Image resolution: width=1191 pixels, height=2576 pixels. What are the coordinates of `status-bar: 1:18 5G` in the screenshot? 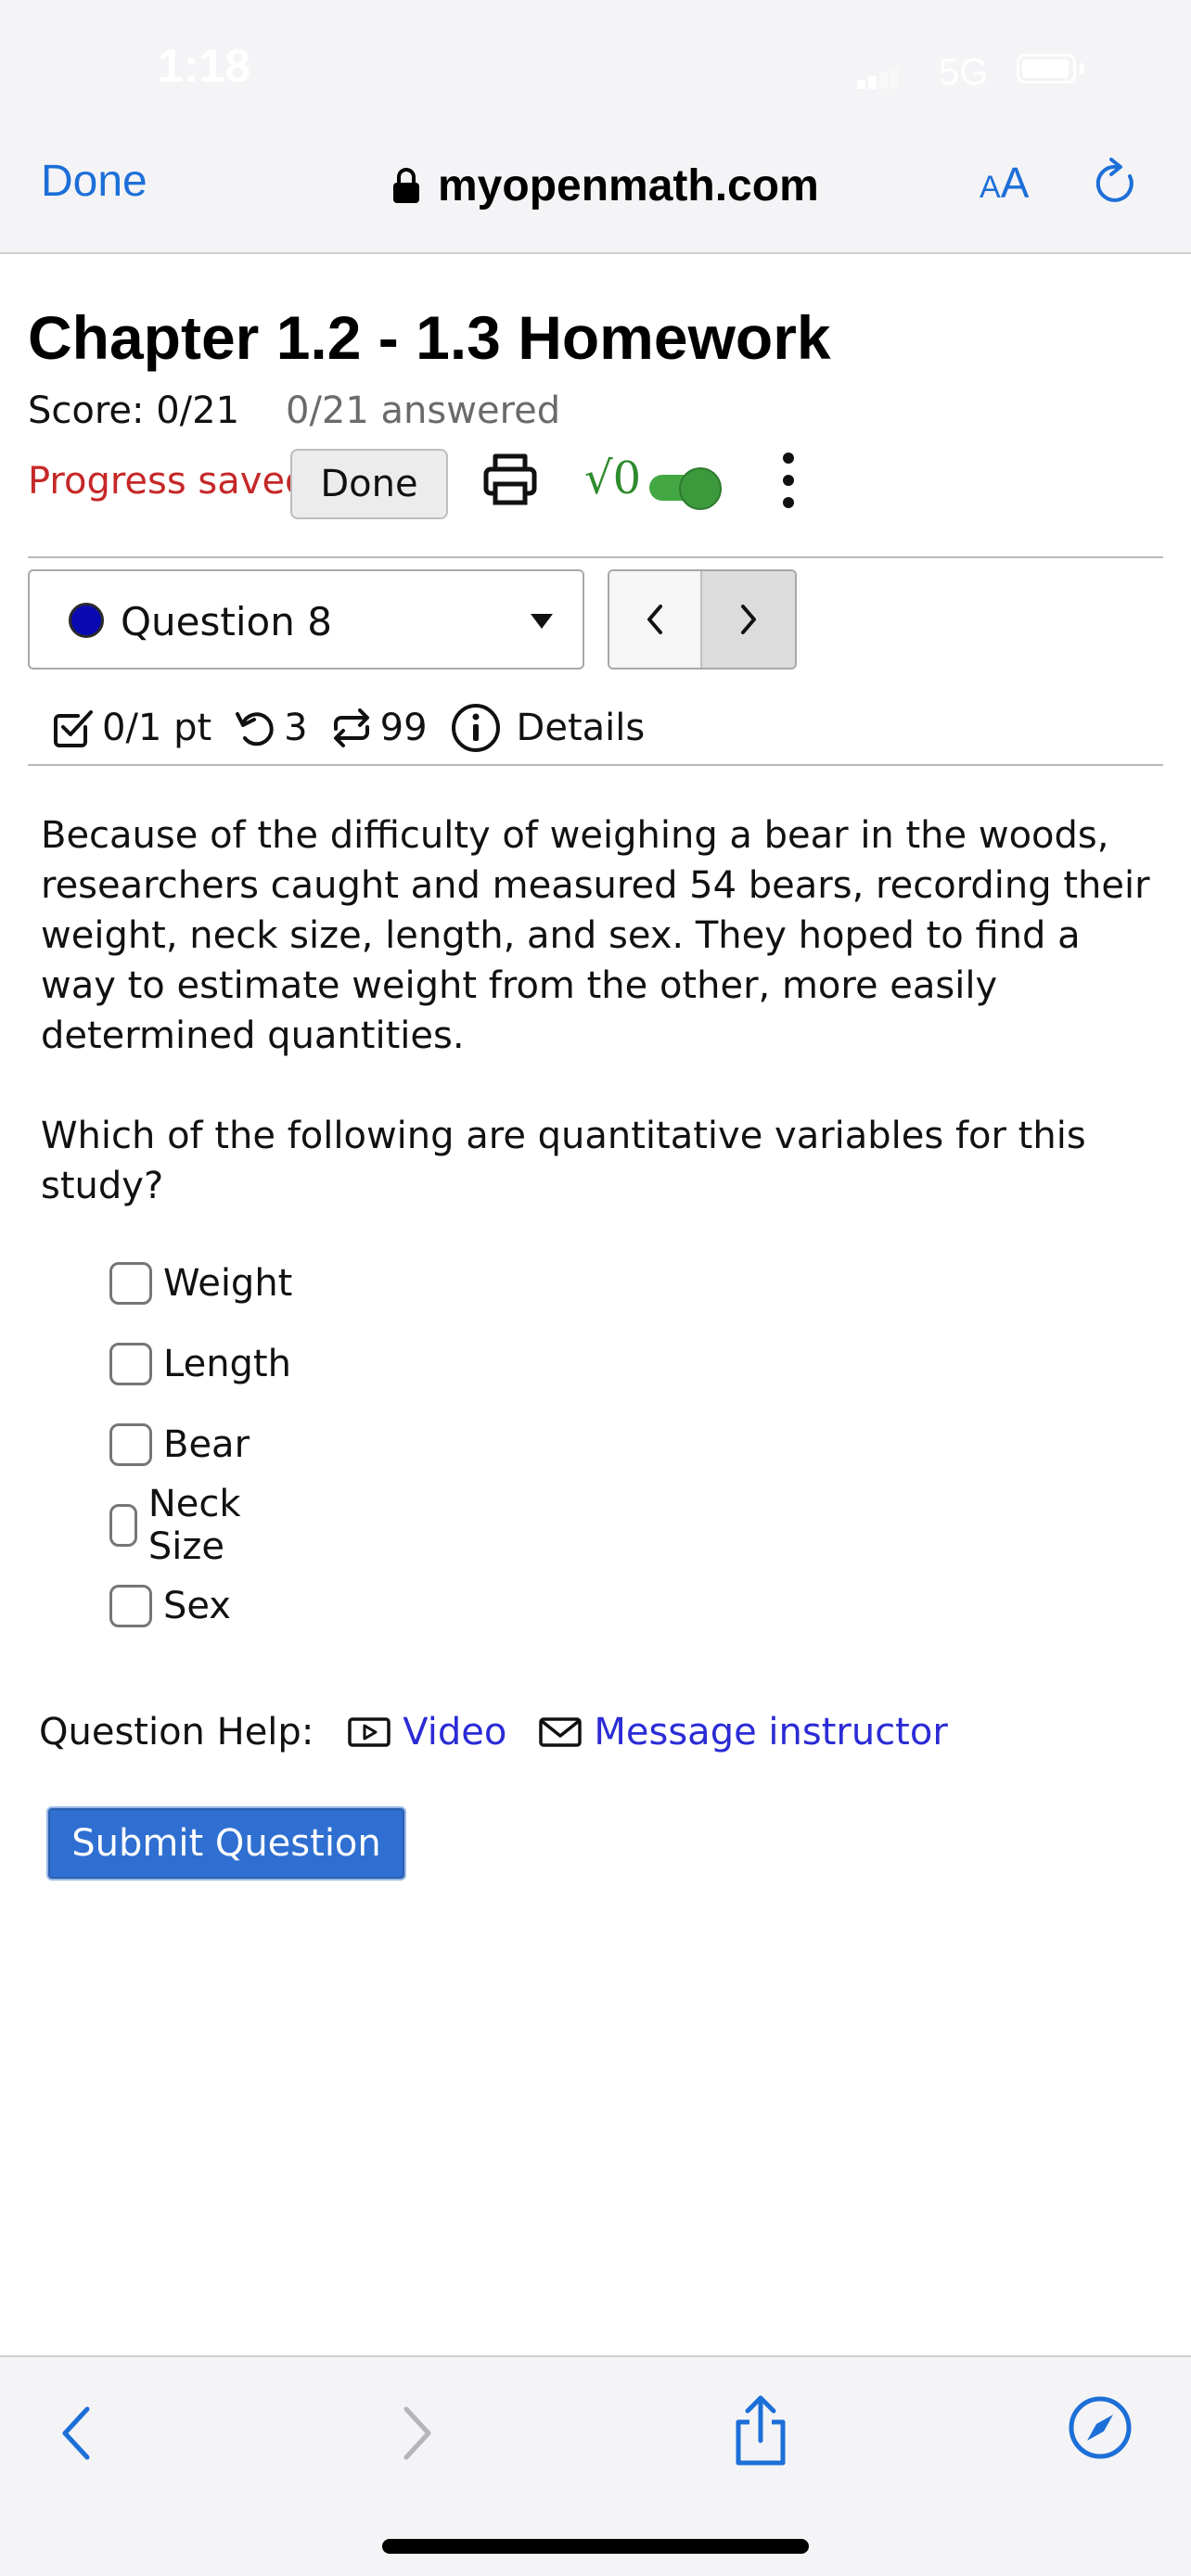 It's located at (595, 65).